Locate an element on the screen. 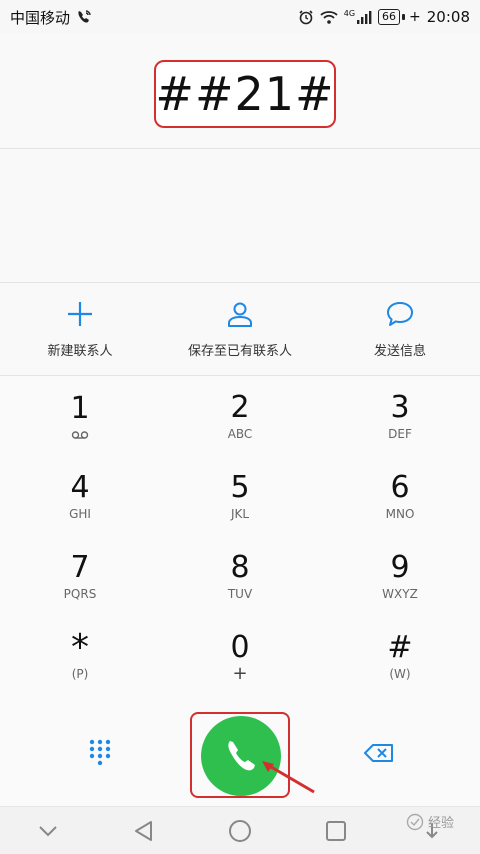  dialpad-toggle-button is located at coordinates (100, 752).